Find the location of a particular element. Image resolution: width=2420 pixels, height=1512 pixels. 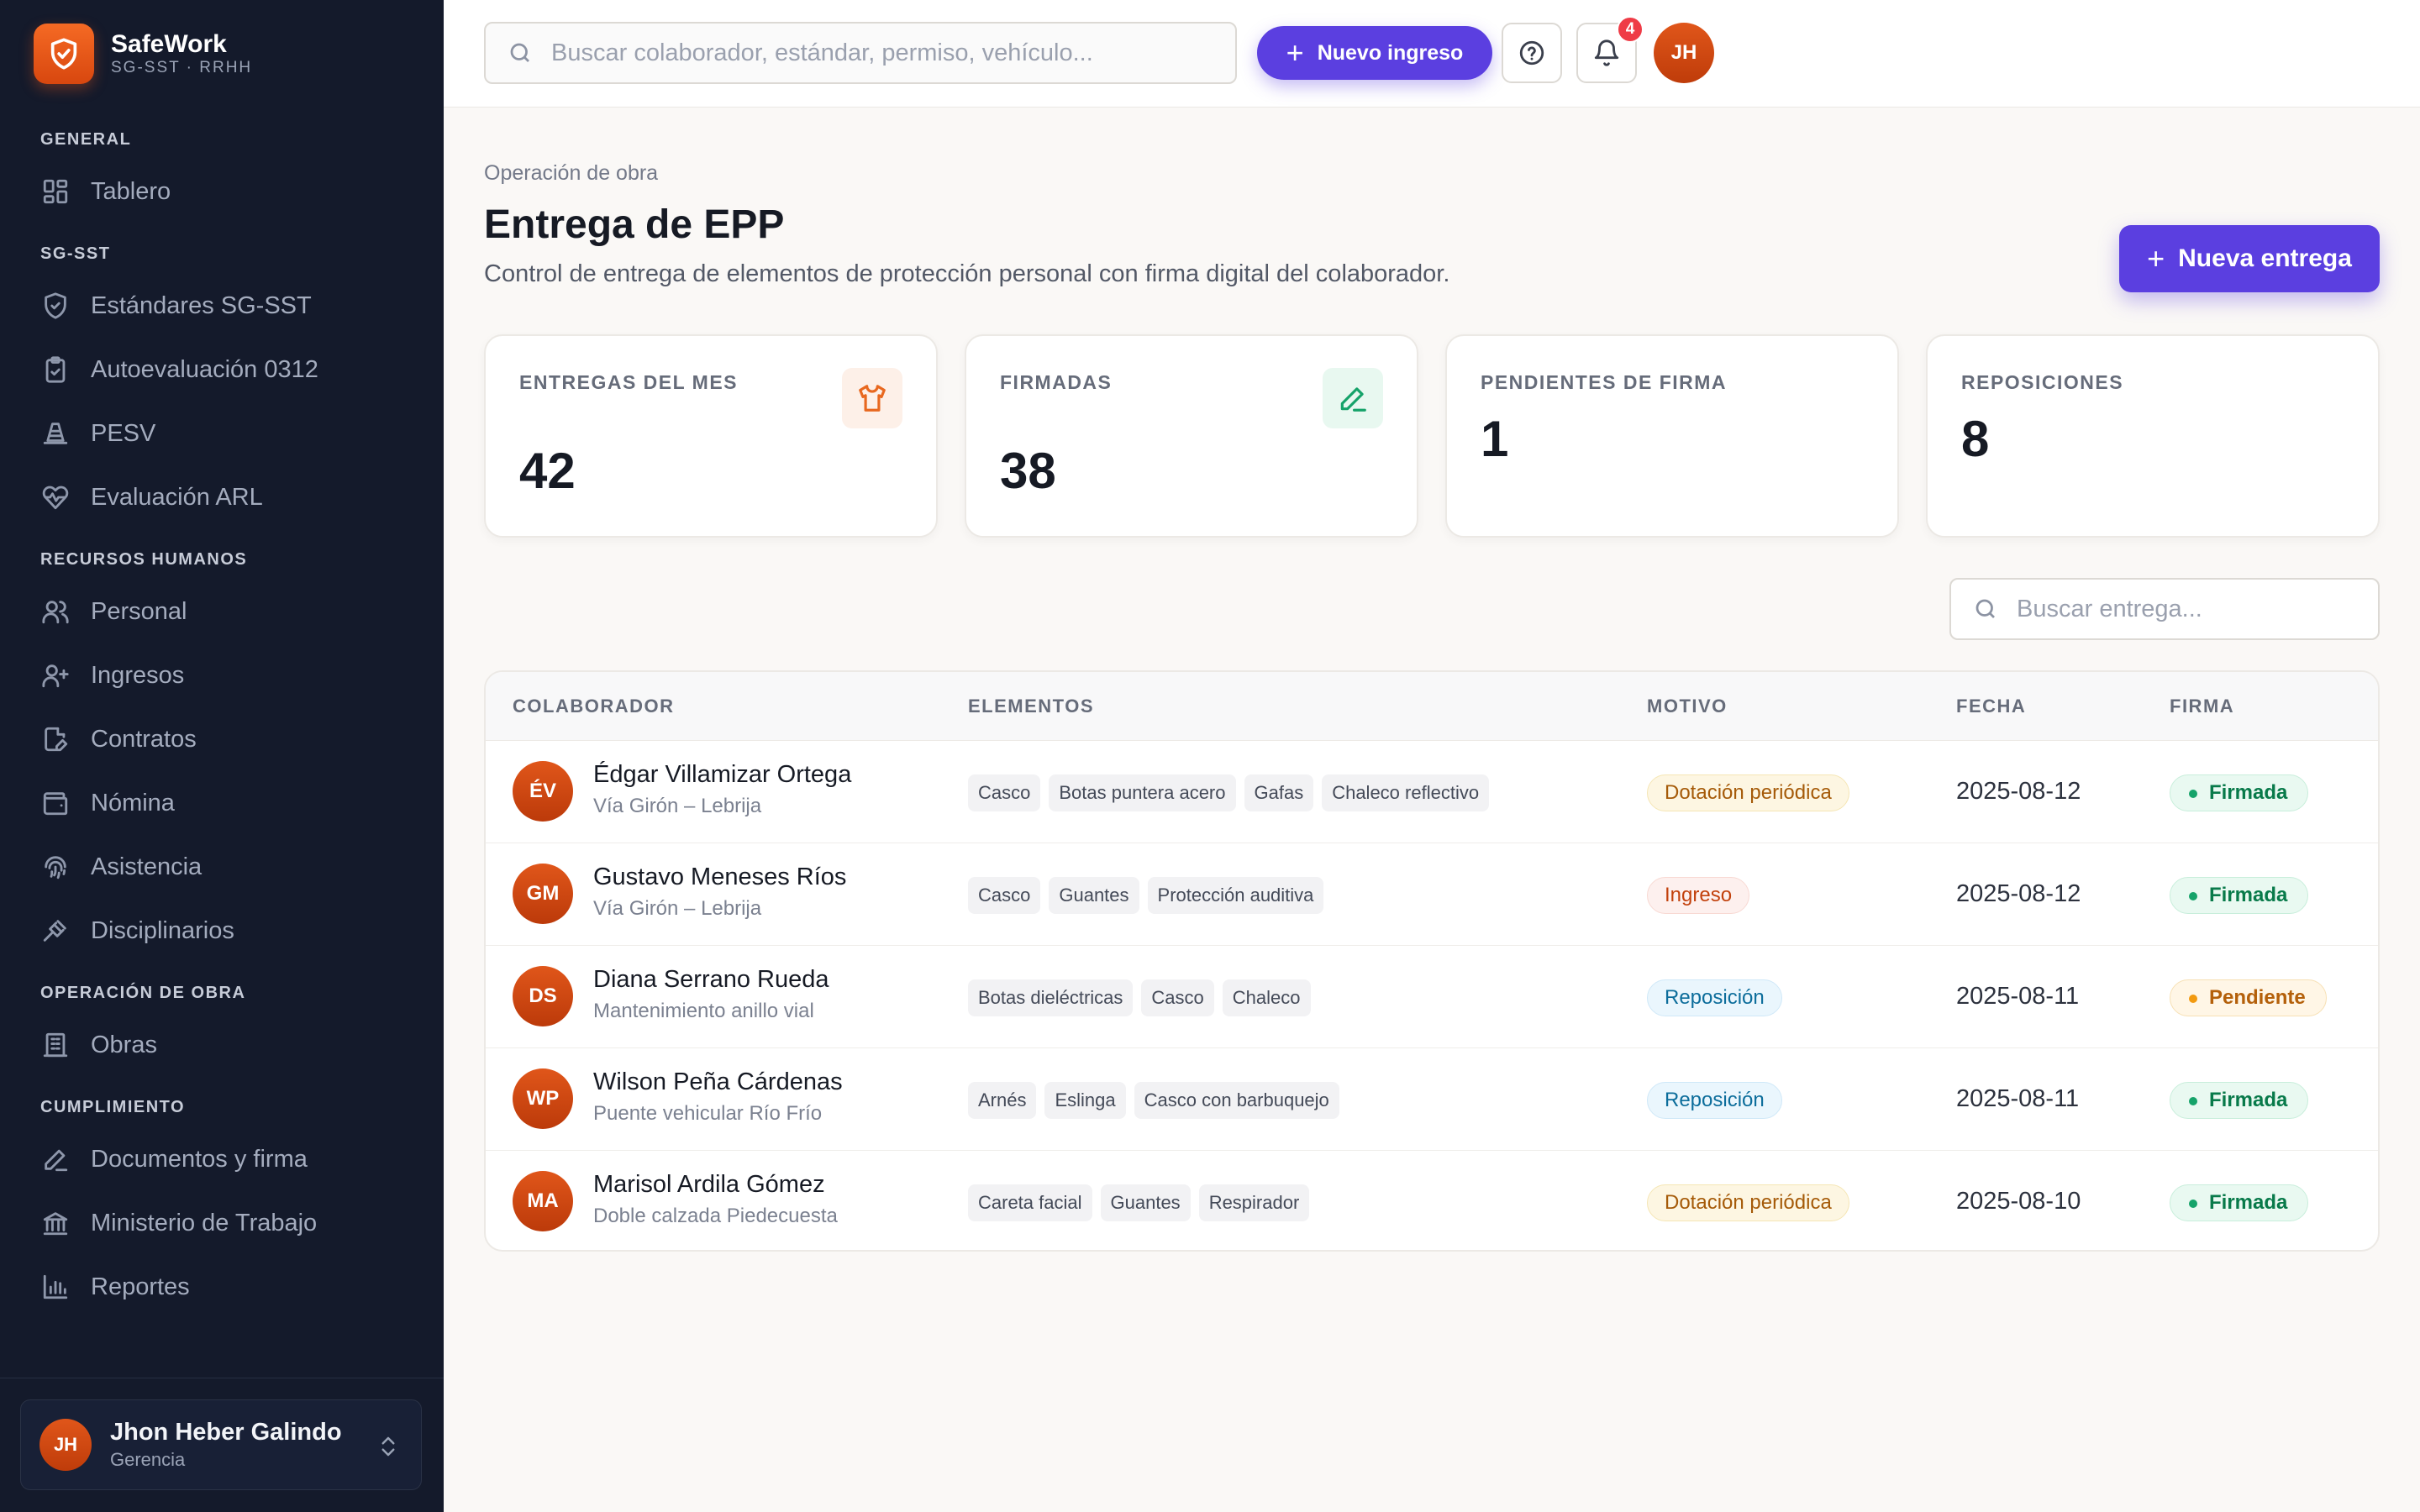

grid-icon is located at coordinates (55, 191).